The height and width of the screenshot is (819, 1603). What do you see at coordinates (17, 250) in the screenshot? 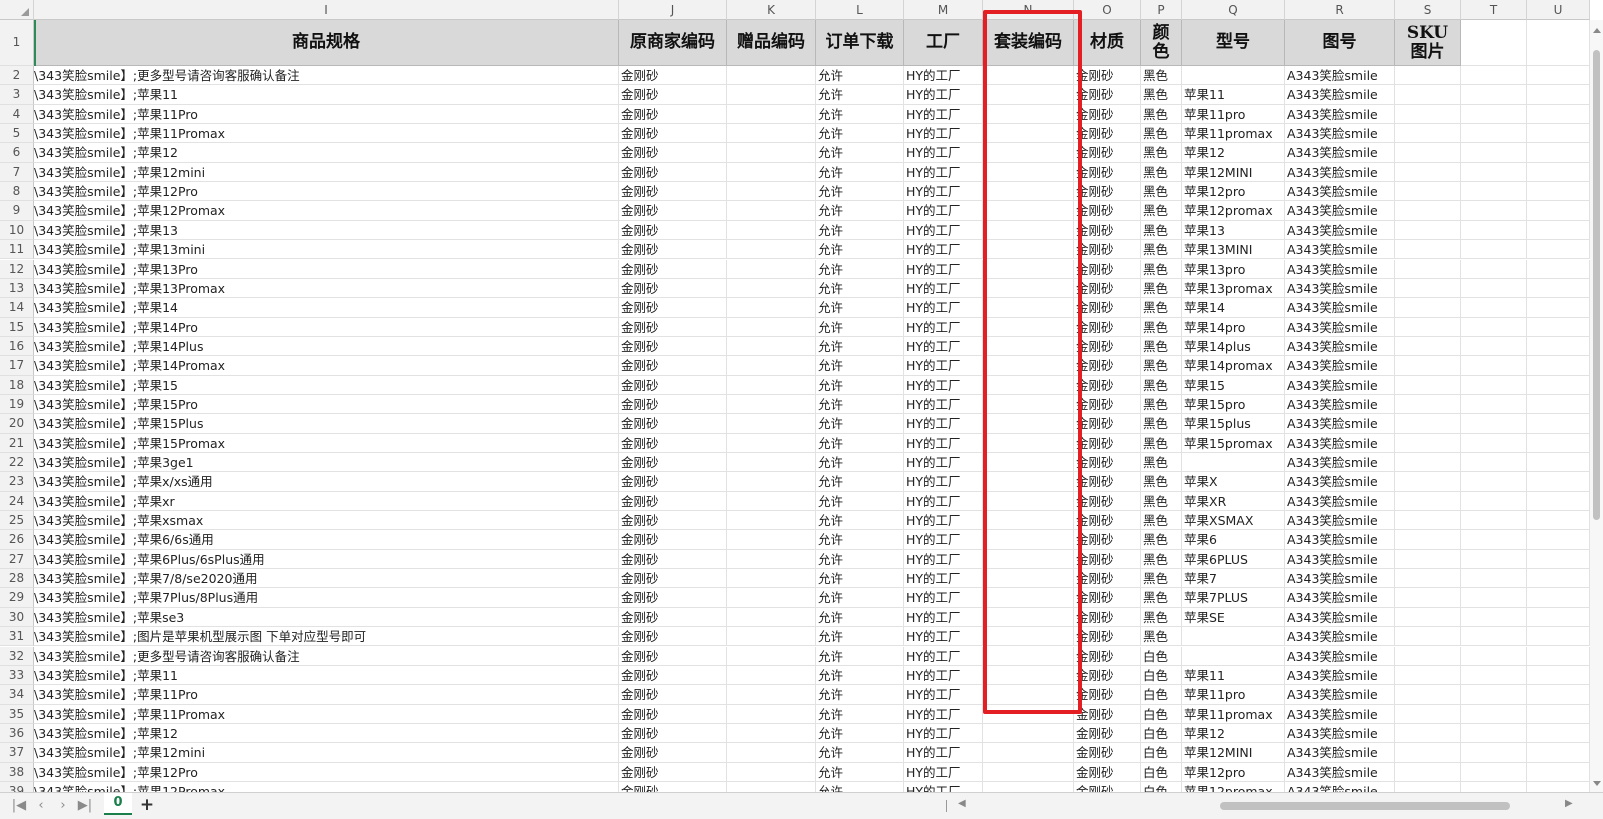
I see `row-number: 11` at bounding box center [17, 250].